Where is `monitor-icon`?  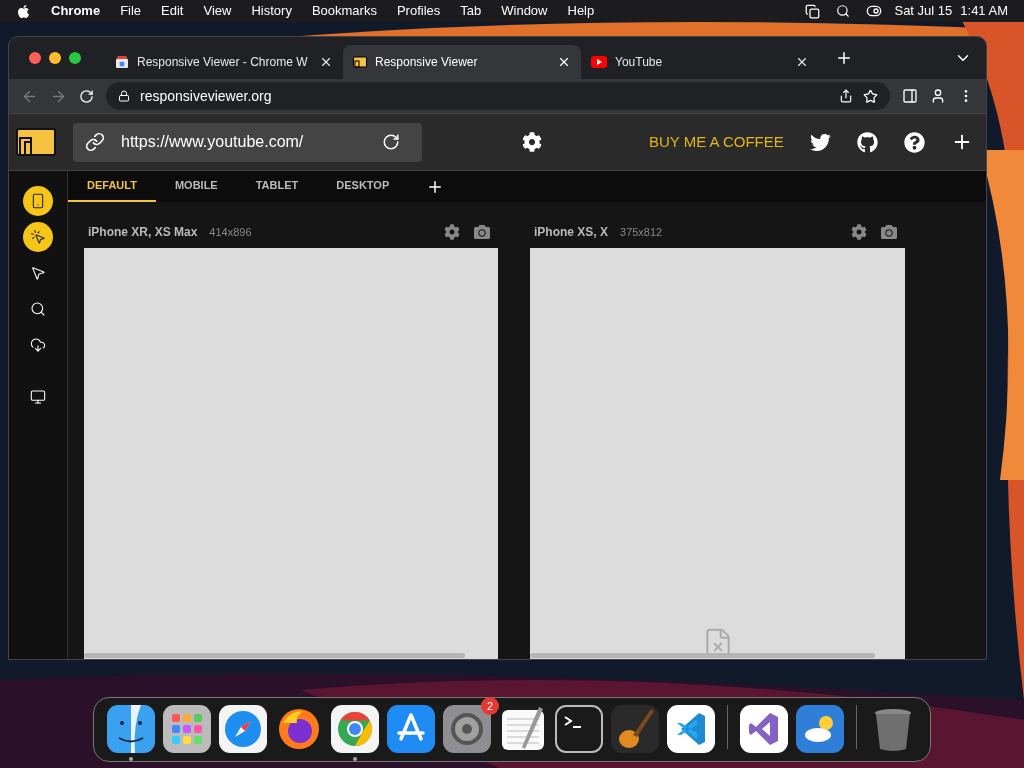
monitor-icon is located at coordinates (38, 397).